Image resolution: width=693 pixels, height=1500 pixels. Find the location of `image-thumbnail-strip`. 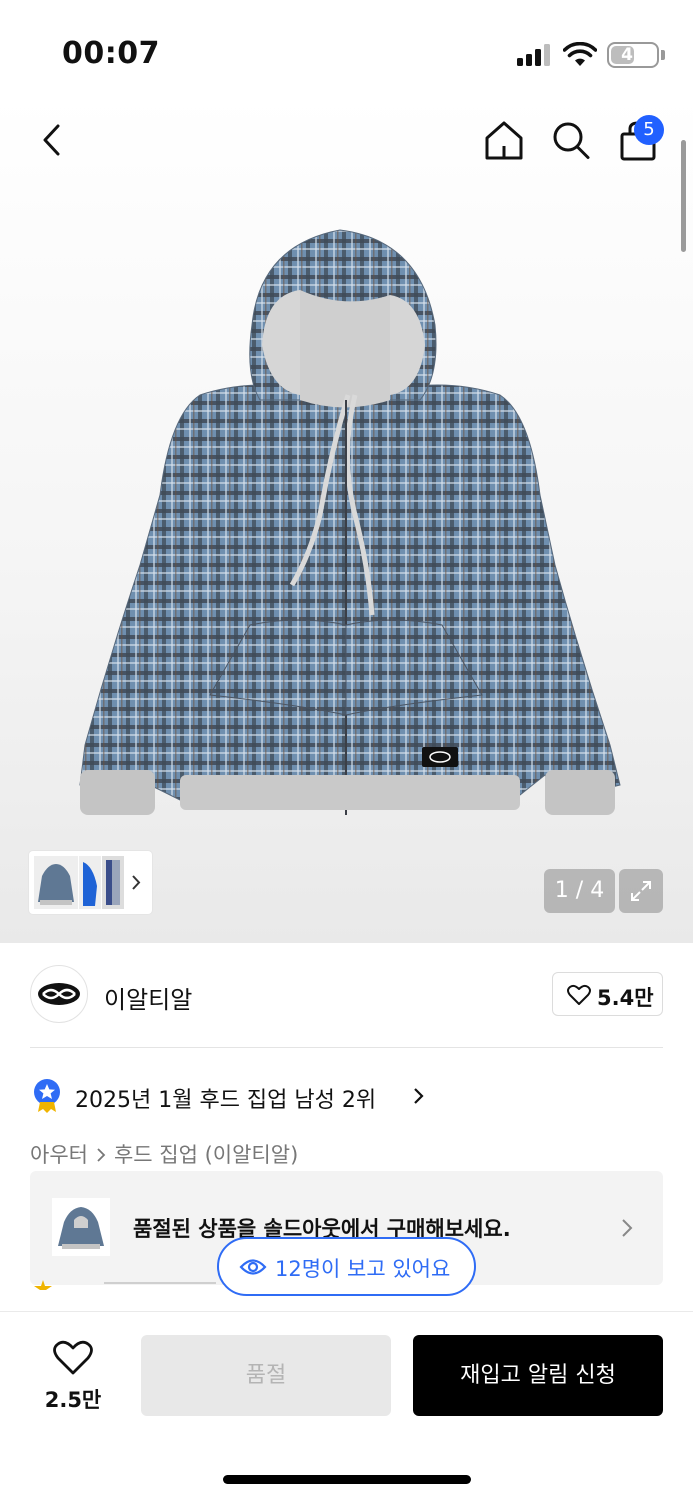

image-thumbnail-strip is located at coordinates (90, 882).